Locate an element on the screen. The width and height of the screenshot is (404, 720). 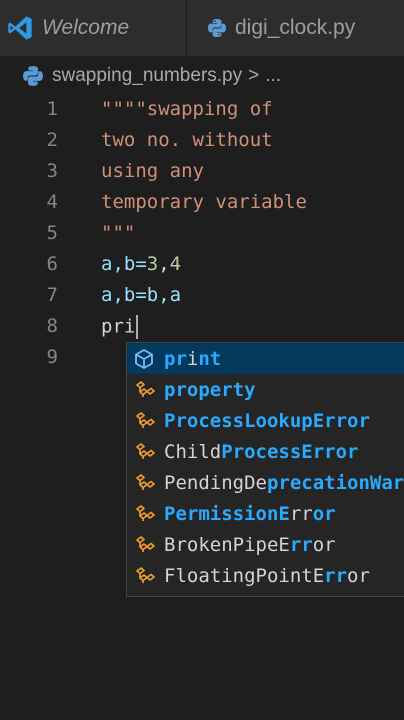
suggestion-label: property is located at coordinates (210, 390).